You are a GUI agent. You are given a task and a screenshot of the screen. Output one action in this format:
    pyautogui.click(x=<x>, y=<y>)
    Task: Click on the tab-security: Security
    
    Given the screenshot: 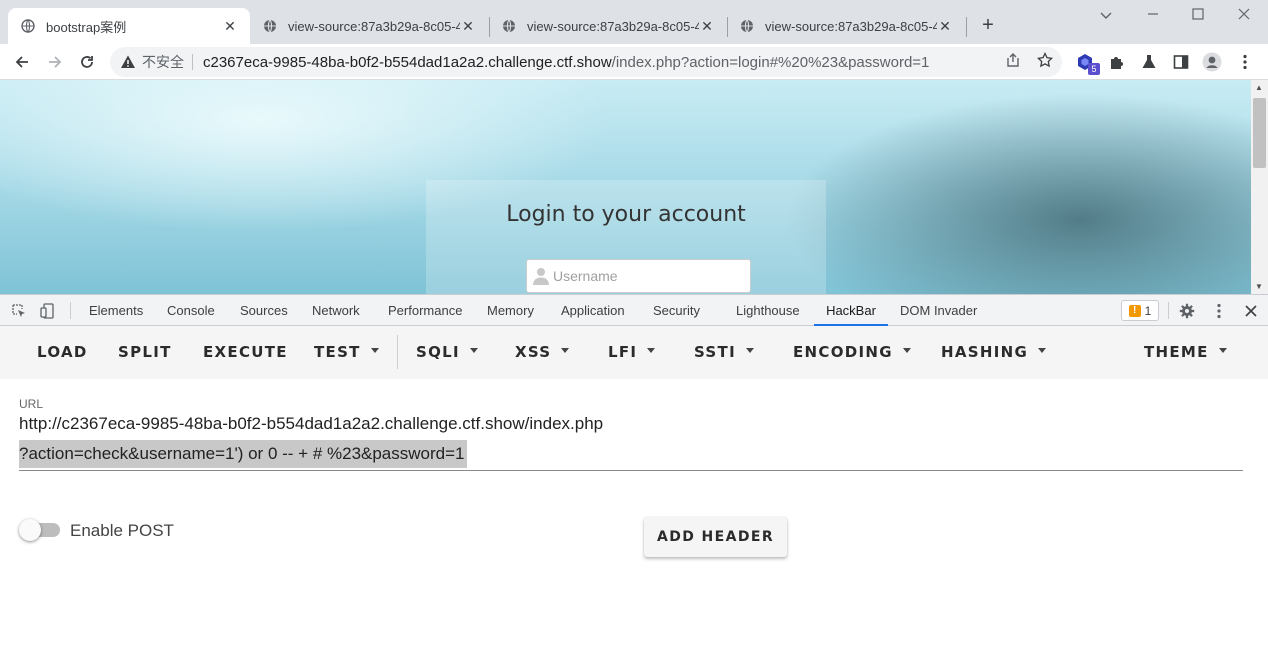 What is the action you would take?
    pyautogui.click(x=676, y=310)
    